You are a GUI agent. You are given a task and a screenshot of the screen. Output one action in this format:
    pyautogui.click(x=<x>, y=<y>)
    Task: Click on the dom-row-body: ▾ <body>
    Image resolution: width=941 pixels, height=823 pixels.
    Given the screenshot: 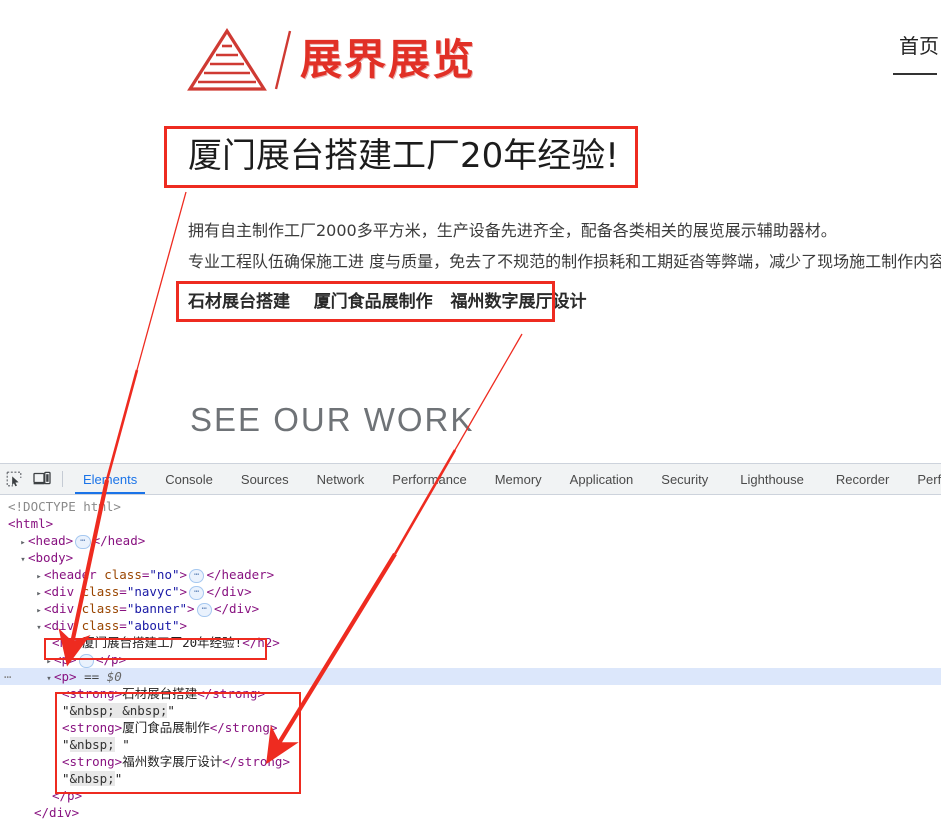 What is the action you would take?
    pyautogui.click(x=470, y=557)
    